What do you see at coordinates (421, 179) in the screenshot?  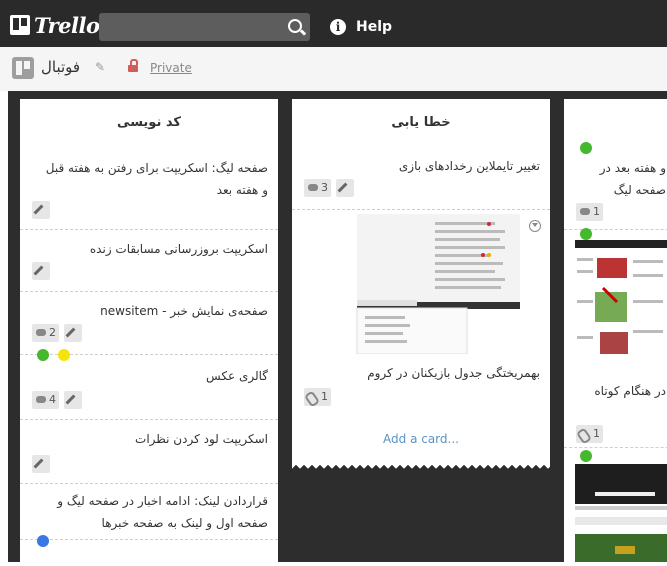 I see `list-card: تغییر تایملاین رخدادهای بازی 3` at bounding box center [421, 179].